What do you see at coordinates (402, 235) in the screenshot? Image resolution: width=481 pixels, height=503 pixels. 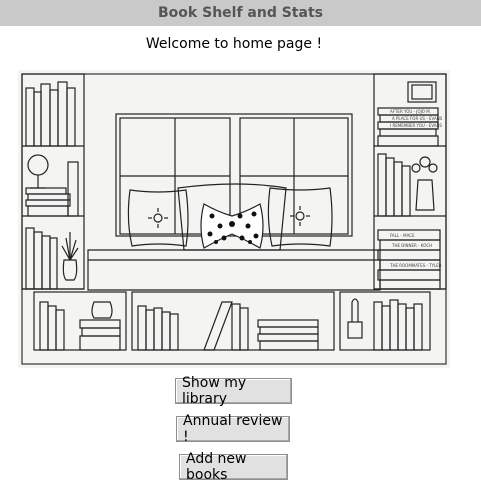 I see `book-spine-label: FALL - MACE` at bounding box center [402, 235].